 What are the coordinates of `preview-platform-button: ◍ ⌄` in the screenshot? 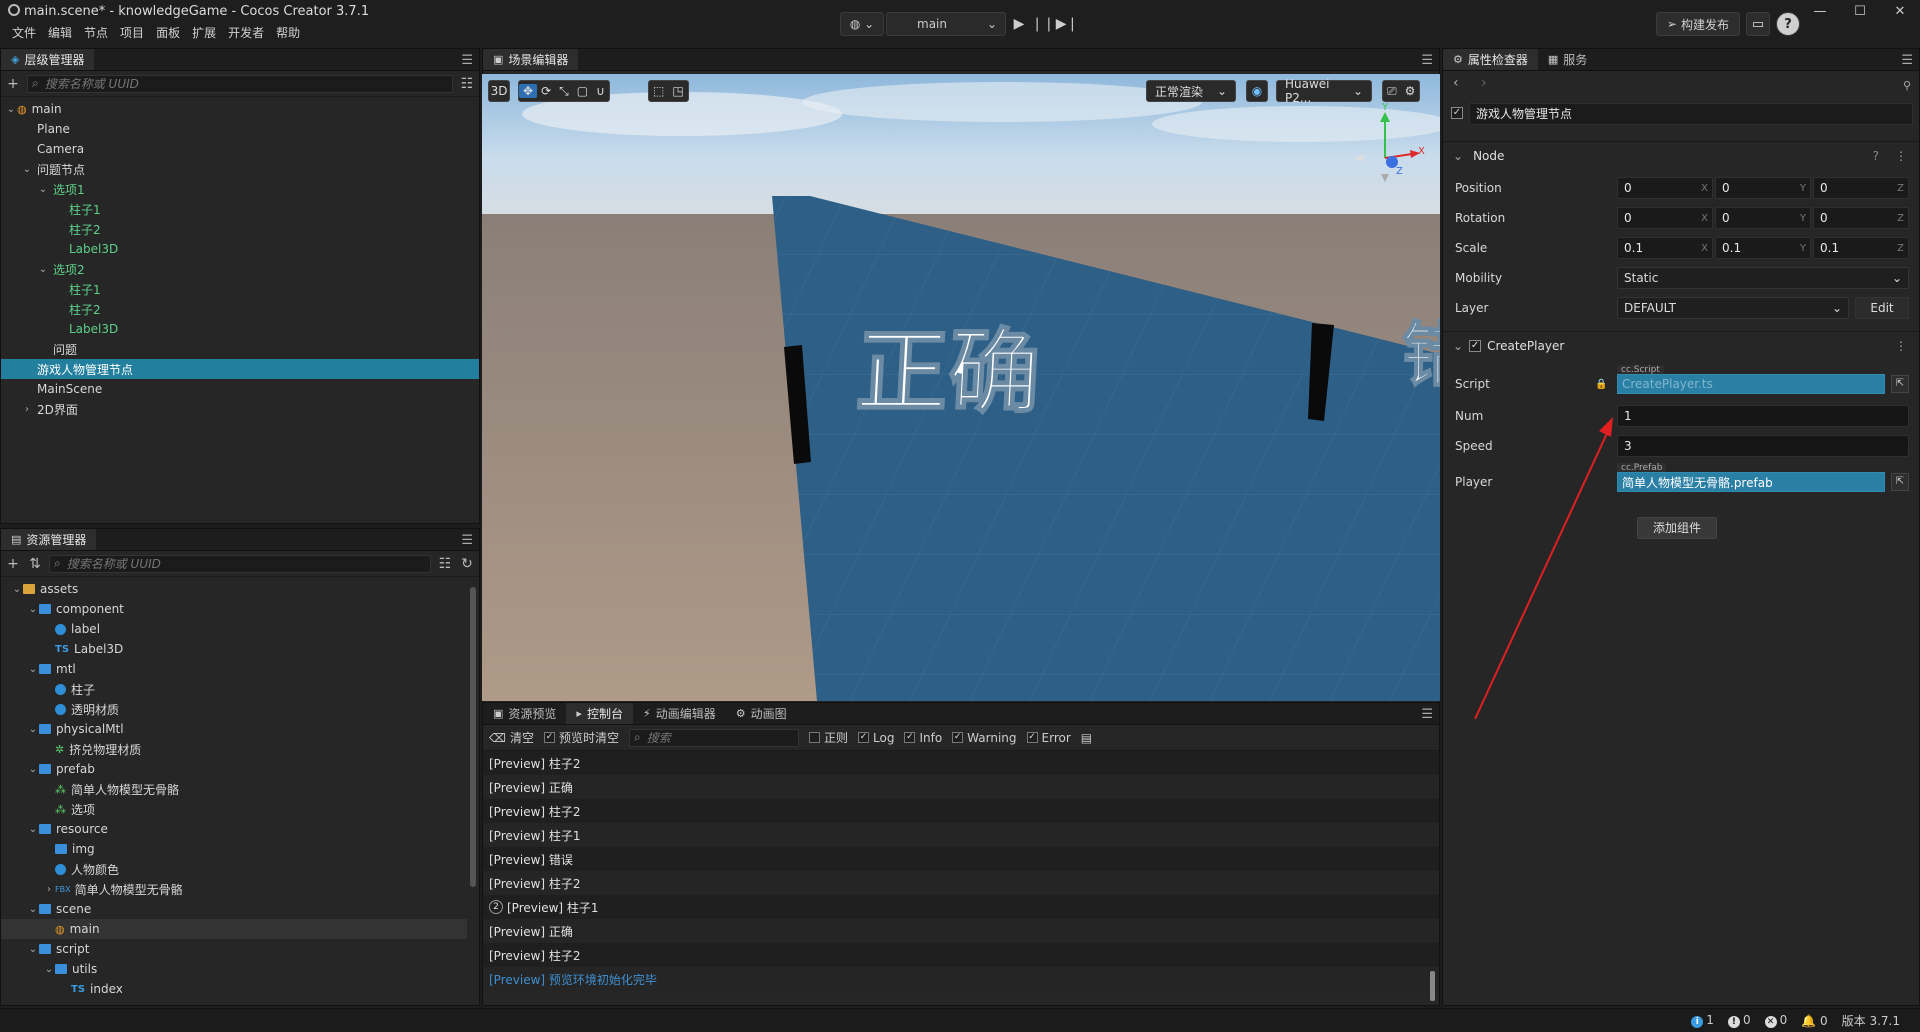 It's located at (862, 24).